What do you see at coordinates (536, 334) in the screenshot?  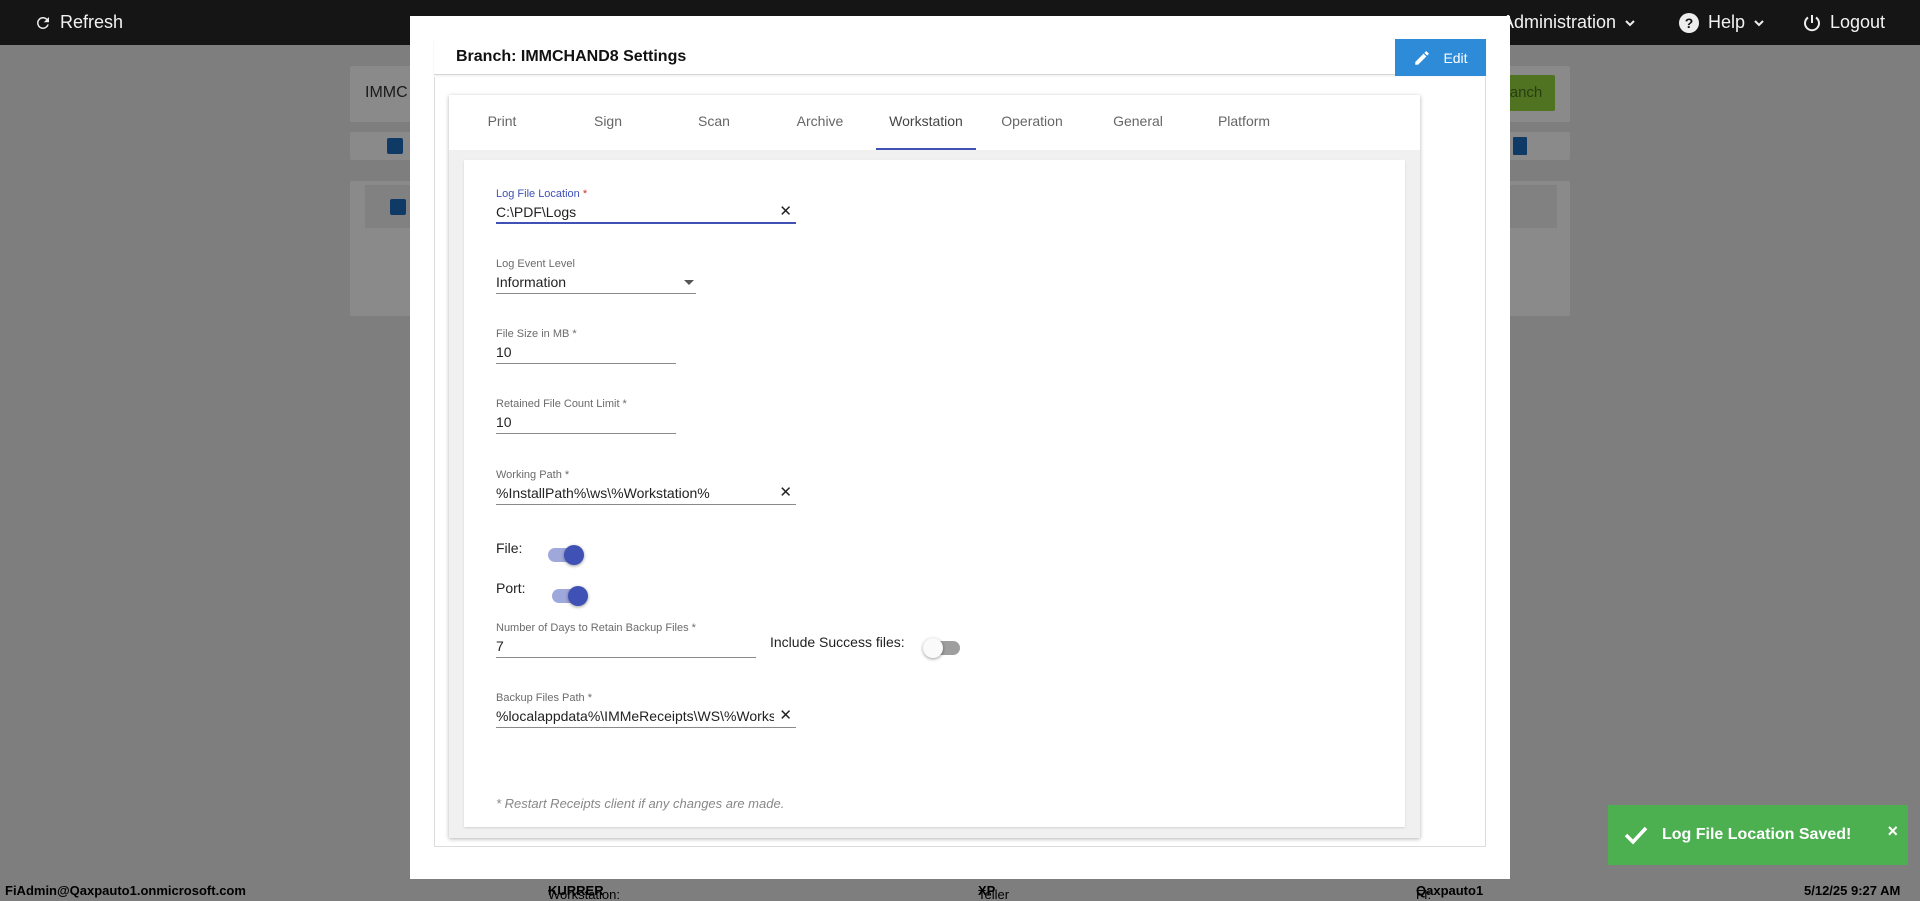 I see `file-size-label: File Size in MB *` at bounding box center [536, 334].